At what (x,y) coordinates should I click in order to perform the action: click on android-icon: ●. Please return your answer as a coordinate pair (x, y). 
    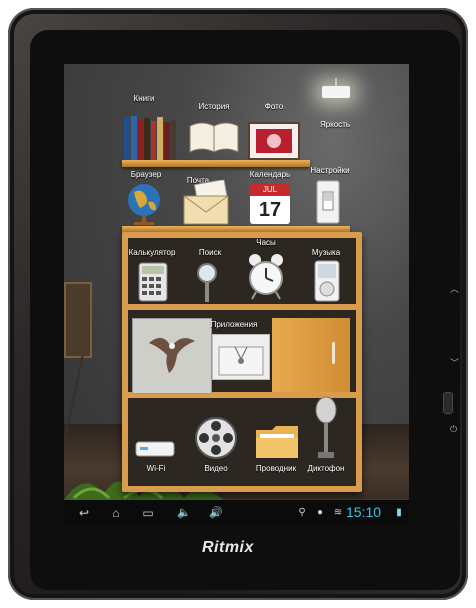
    Looking at the image, I should click on (320, 512).